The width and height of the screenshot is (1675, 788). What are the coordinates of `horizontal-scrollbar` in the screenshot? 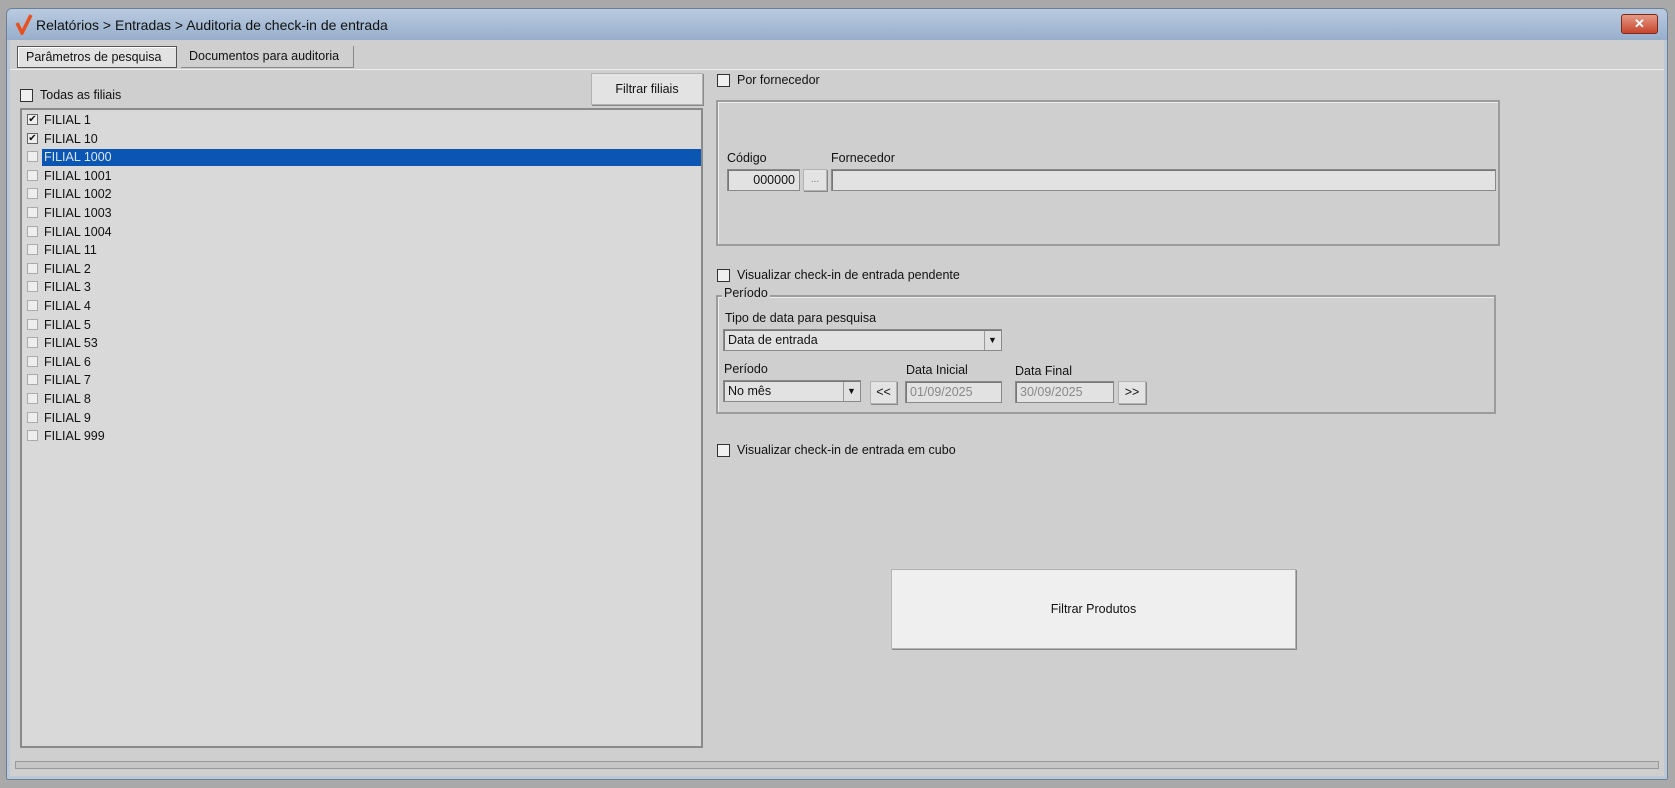 It's located at (837, 765).